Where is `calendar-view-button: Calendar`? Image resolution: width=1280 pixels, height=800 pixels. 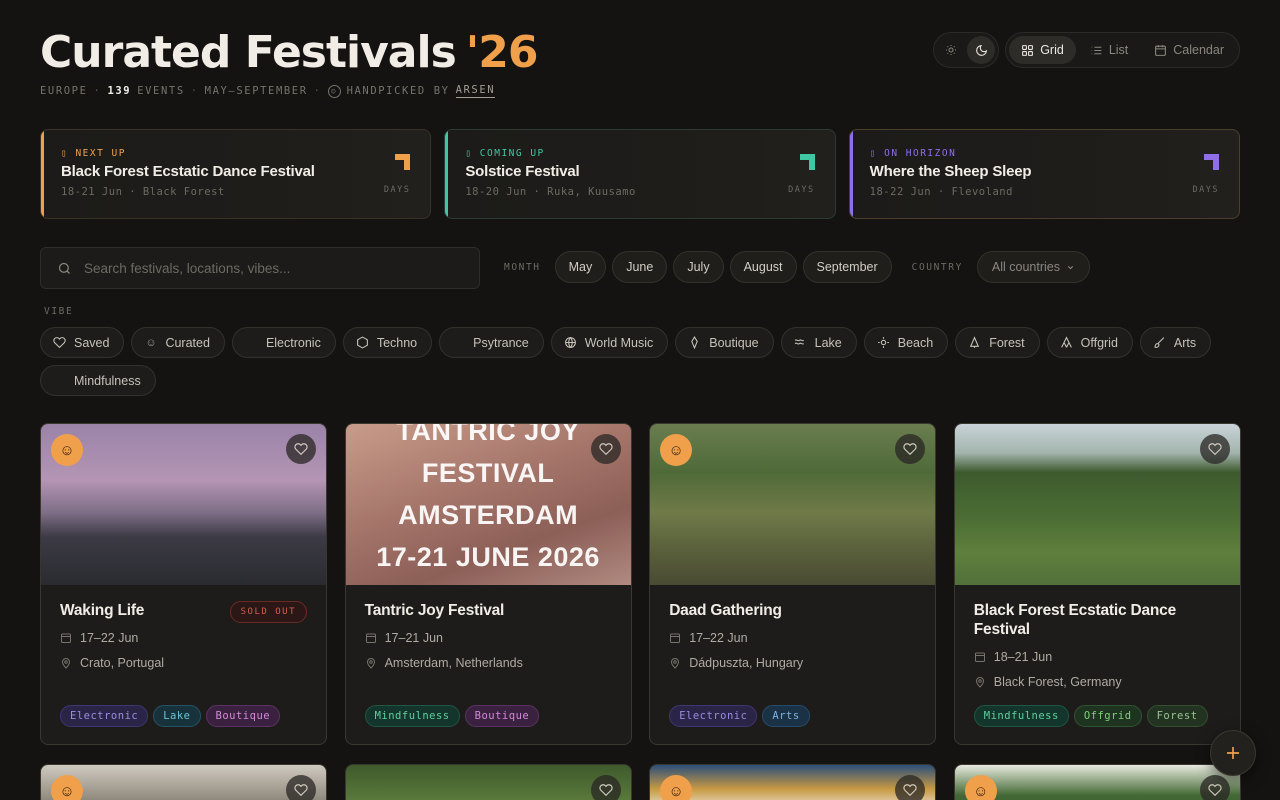 calendar-view-button: Calendar is located at coordinates (1189, 50).